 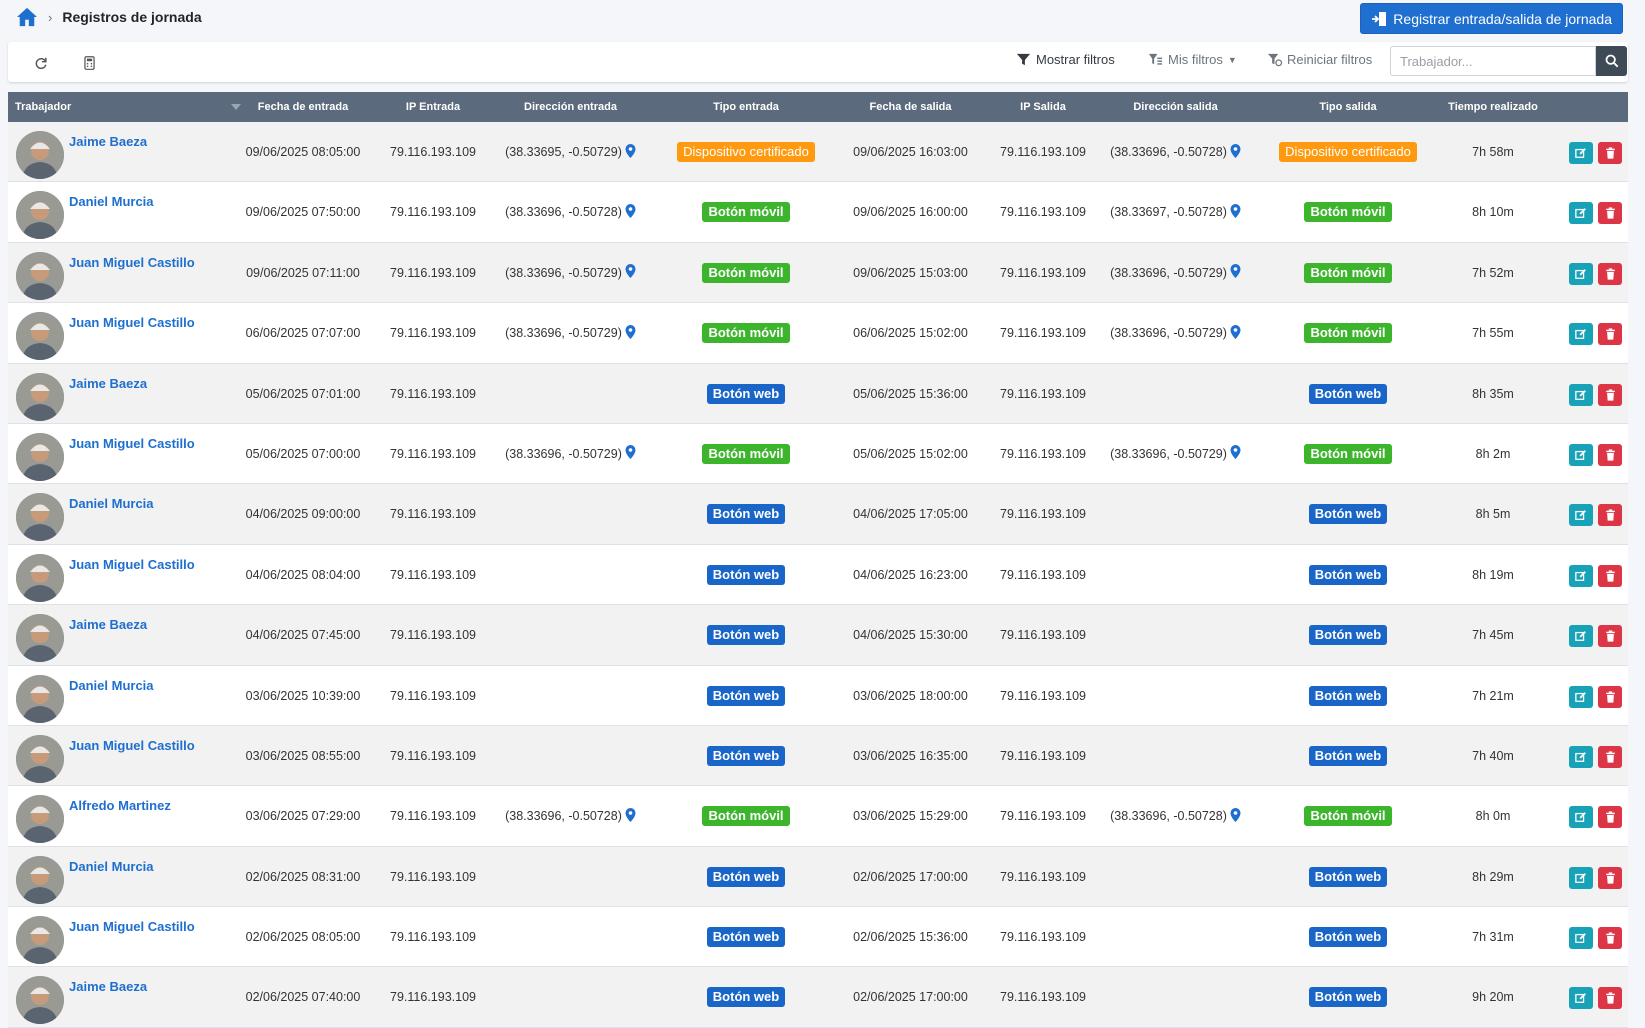 I want to click on col-header-out-address: Dirección salida, so click(x=1175, y=107).